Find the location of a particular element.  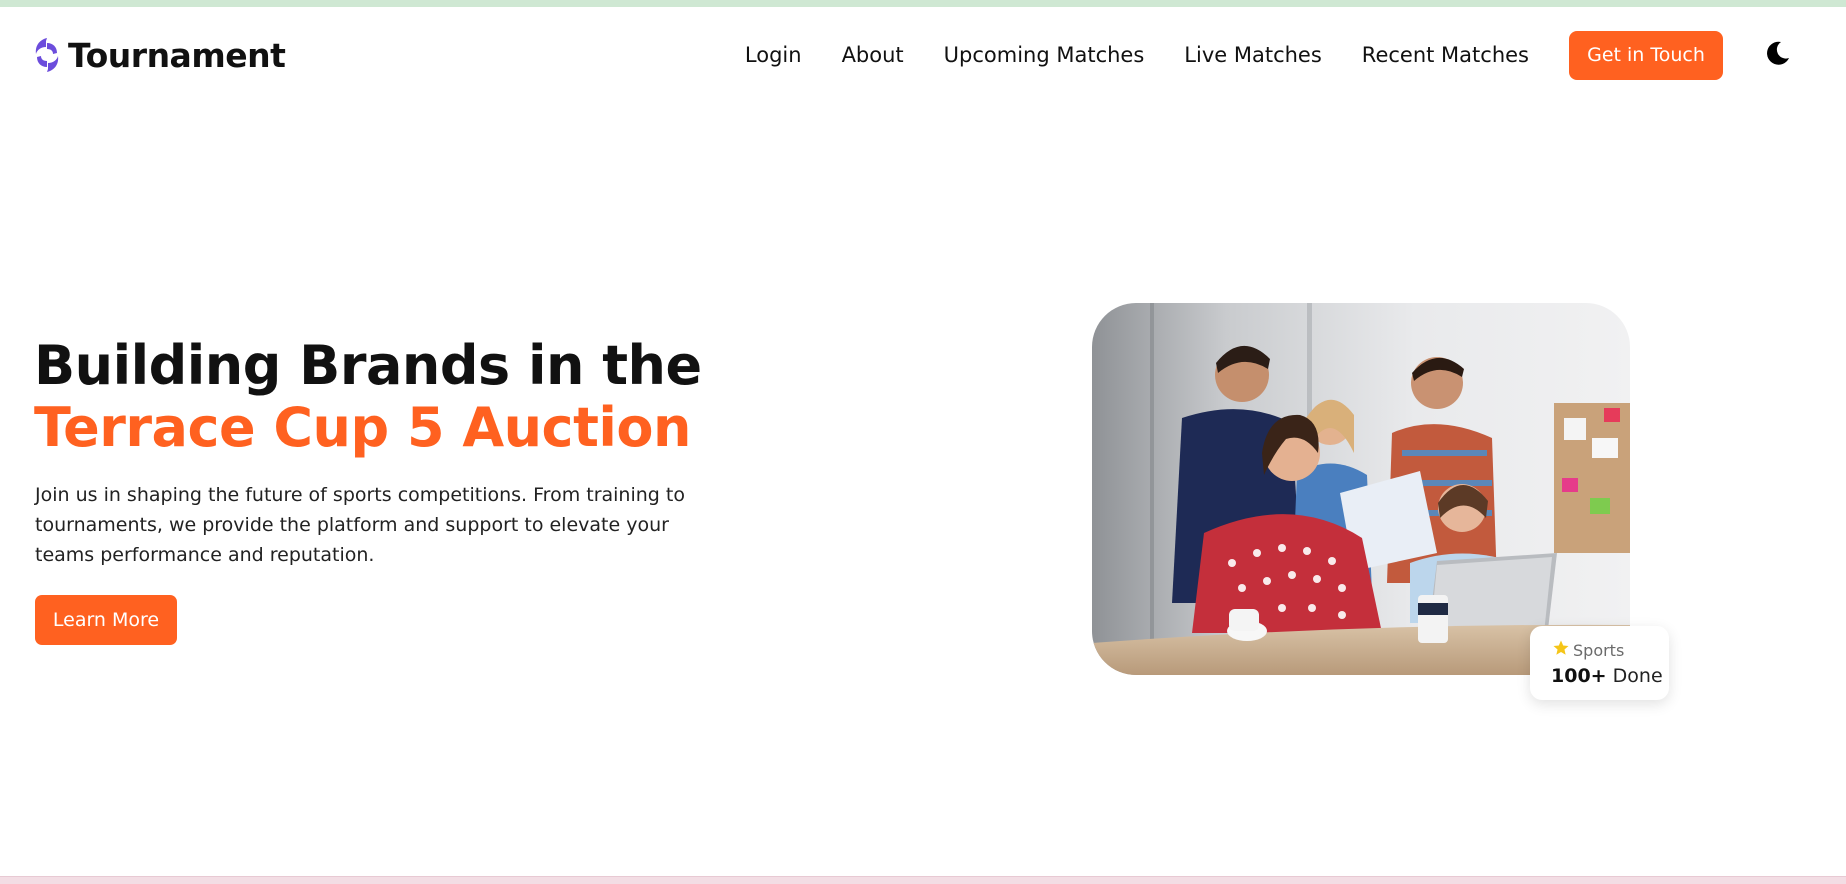

brand-logo: Tournament is located at coordinates (160, 55).